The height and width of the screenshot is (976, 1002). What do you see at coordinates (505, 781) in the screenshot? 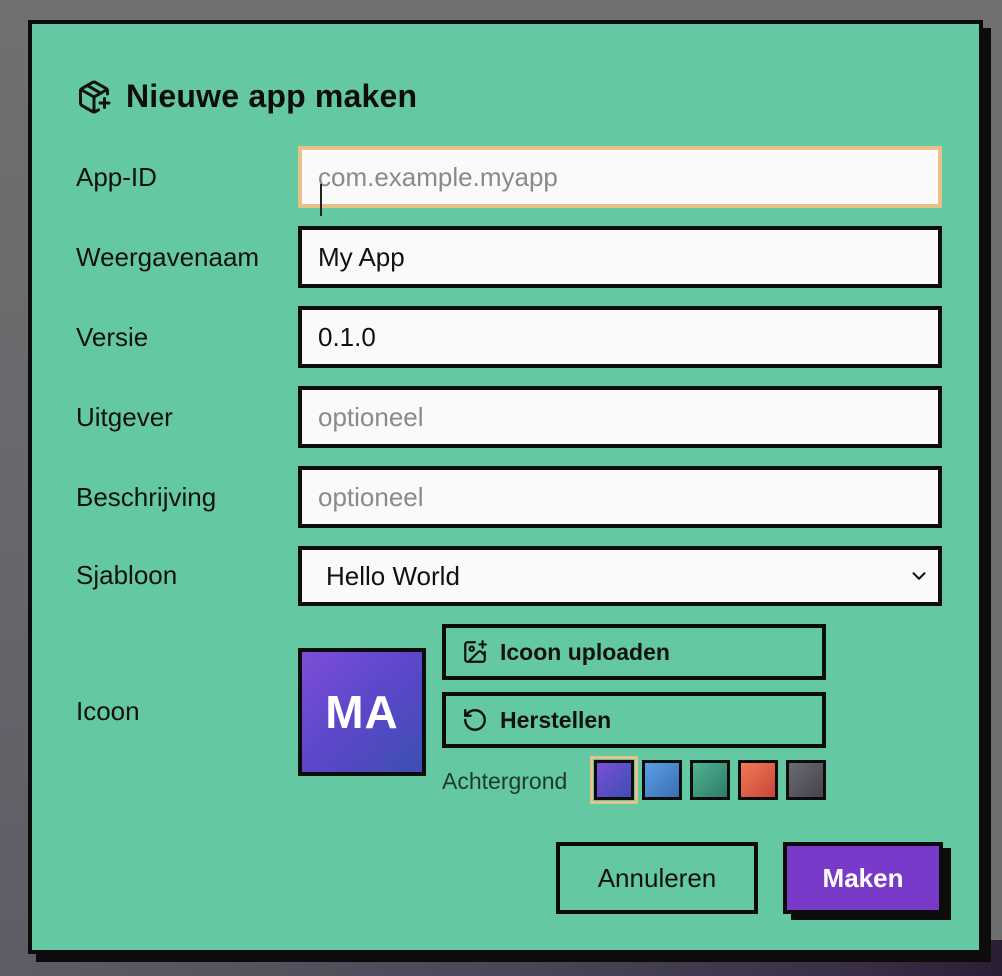
I see `background-label: Achtergrond` at bounding box center [505, 781].